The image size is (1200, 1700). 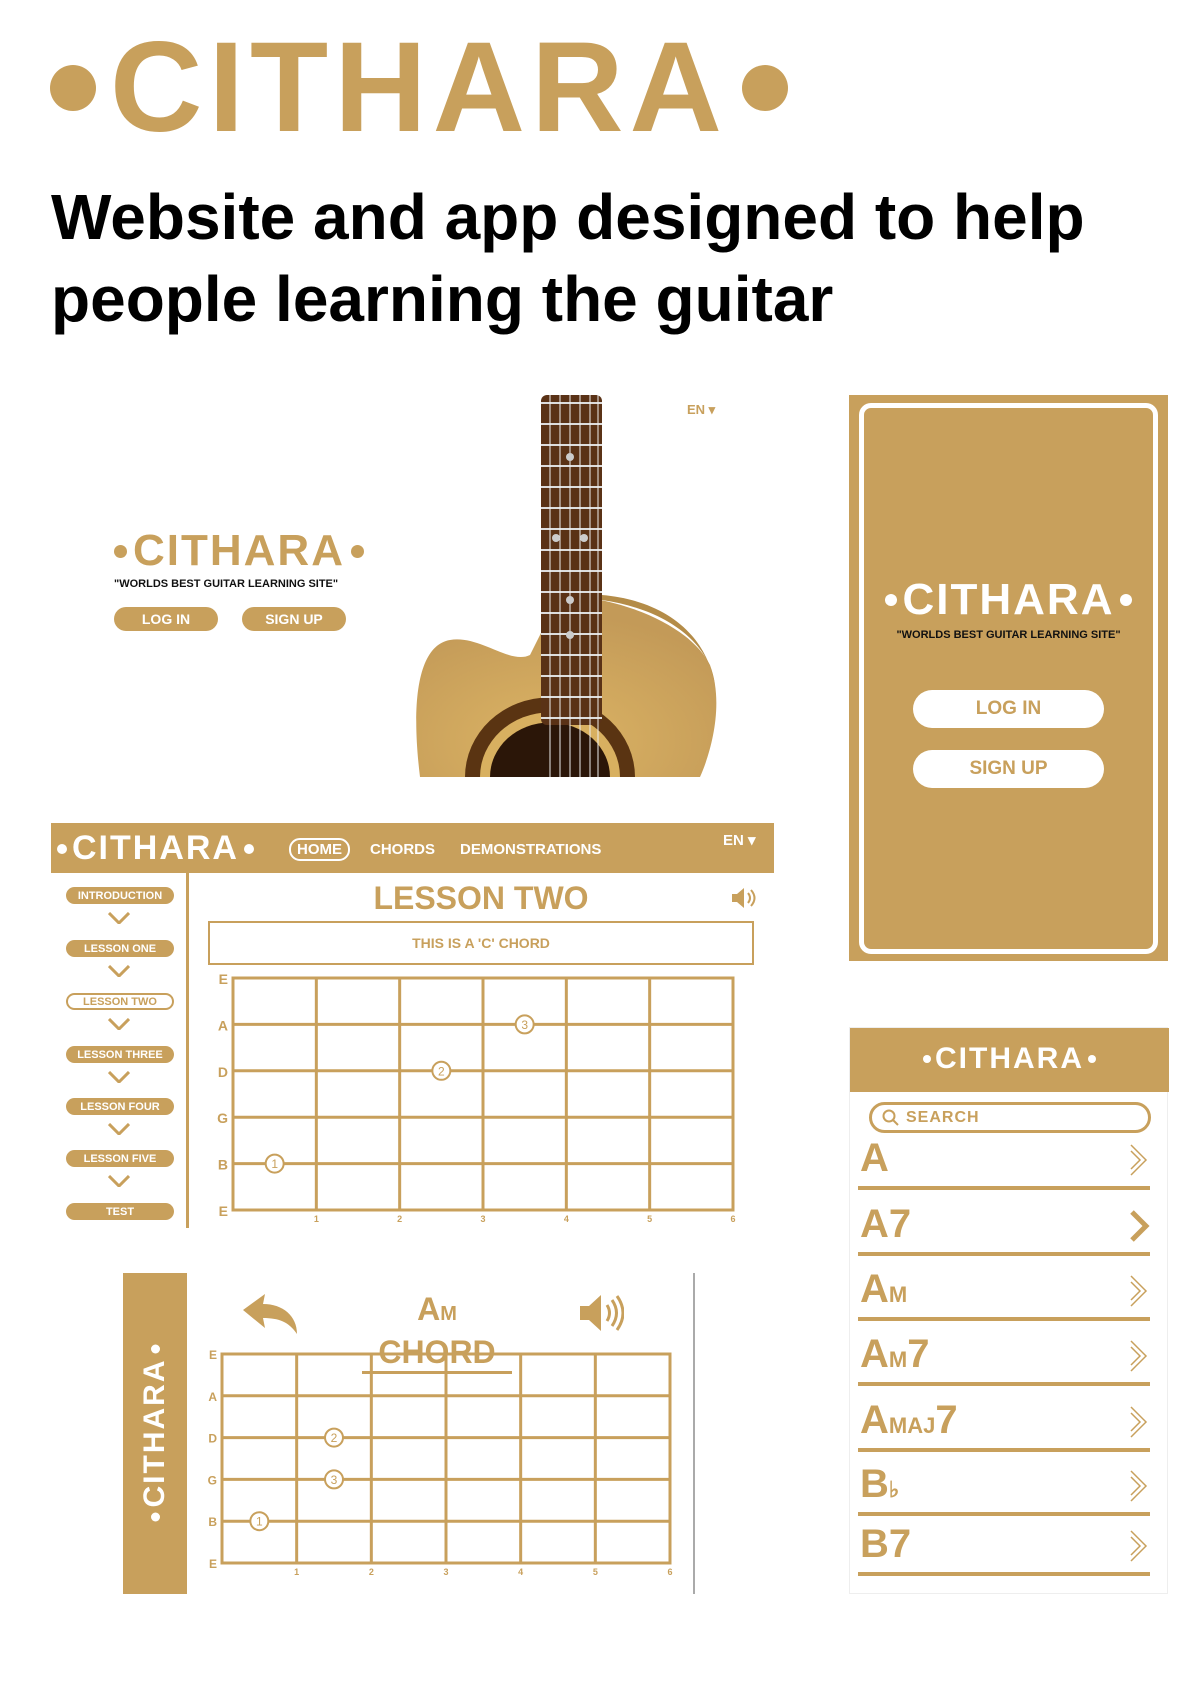 I want to click on mobile-logo: CITHARA, so click(x=1008, y=600).